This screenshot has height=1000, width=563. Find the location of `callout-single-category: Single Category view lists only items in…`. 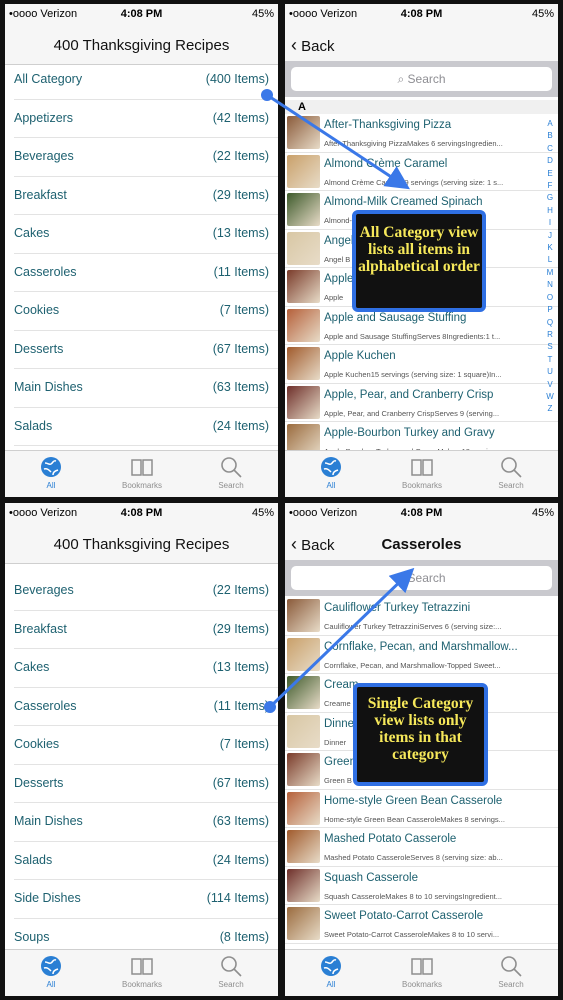

callout-single-category: Single Category view lists only items in… is located at coordinates (420, 734).